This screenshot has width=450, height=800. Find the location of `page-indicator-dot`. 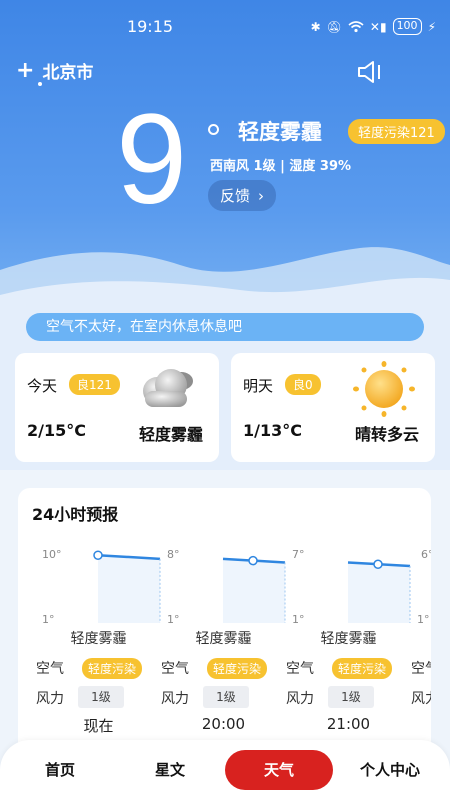

page-indicator-dot is located at coordinates (40, 84).